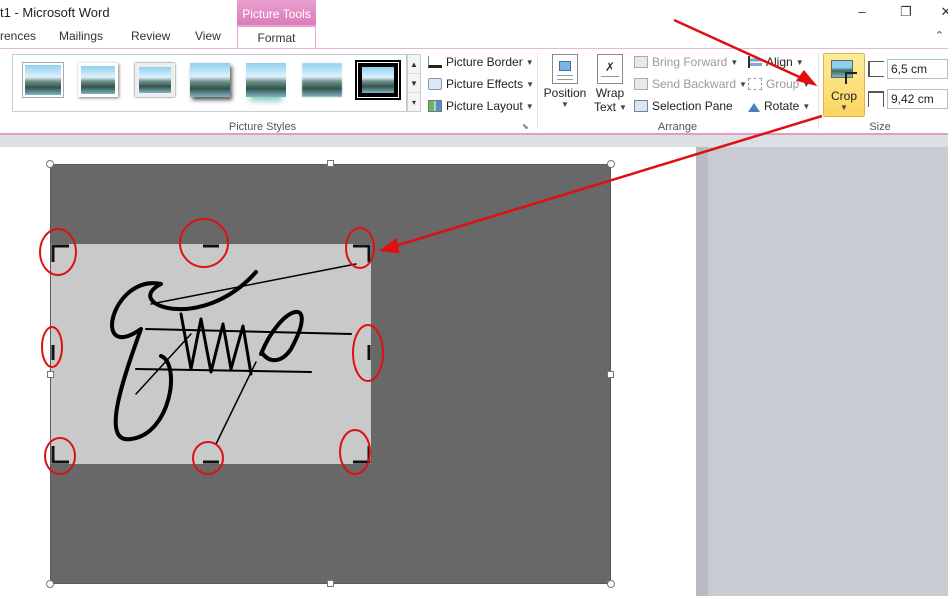 This screenshot has width=948, height=596. Describe the element at coordinates (686, 62) in the screenshot. I see `bring-forward-button: Bring Forward ▼` at that location.